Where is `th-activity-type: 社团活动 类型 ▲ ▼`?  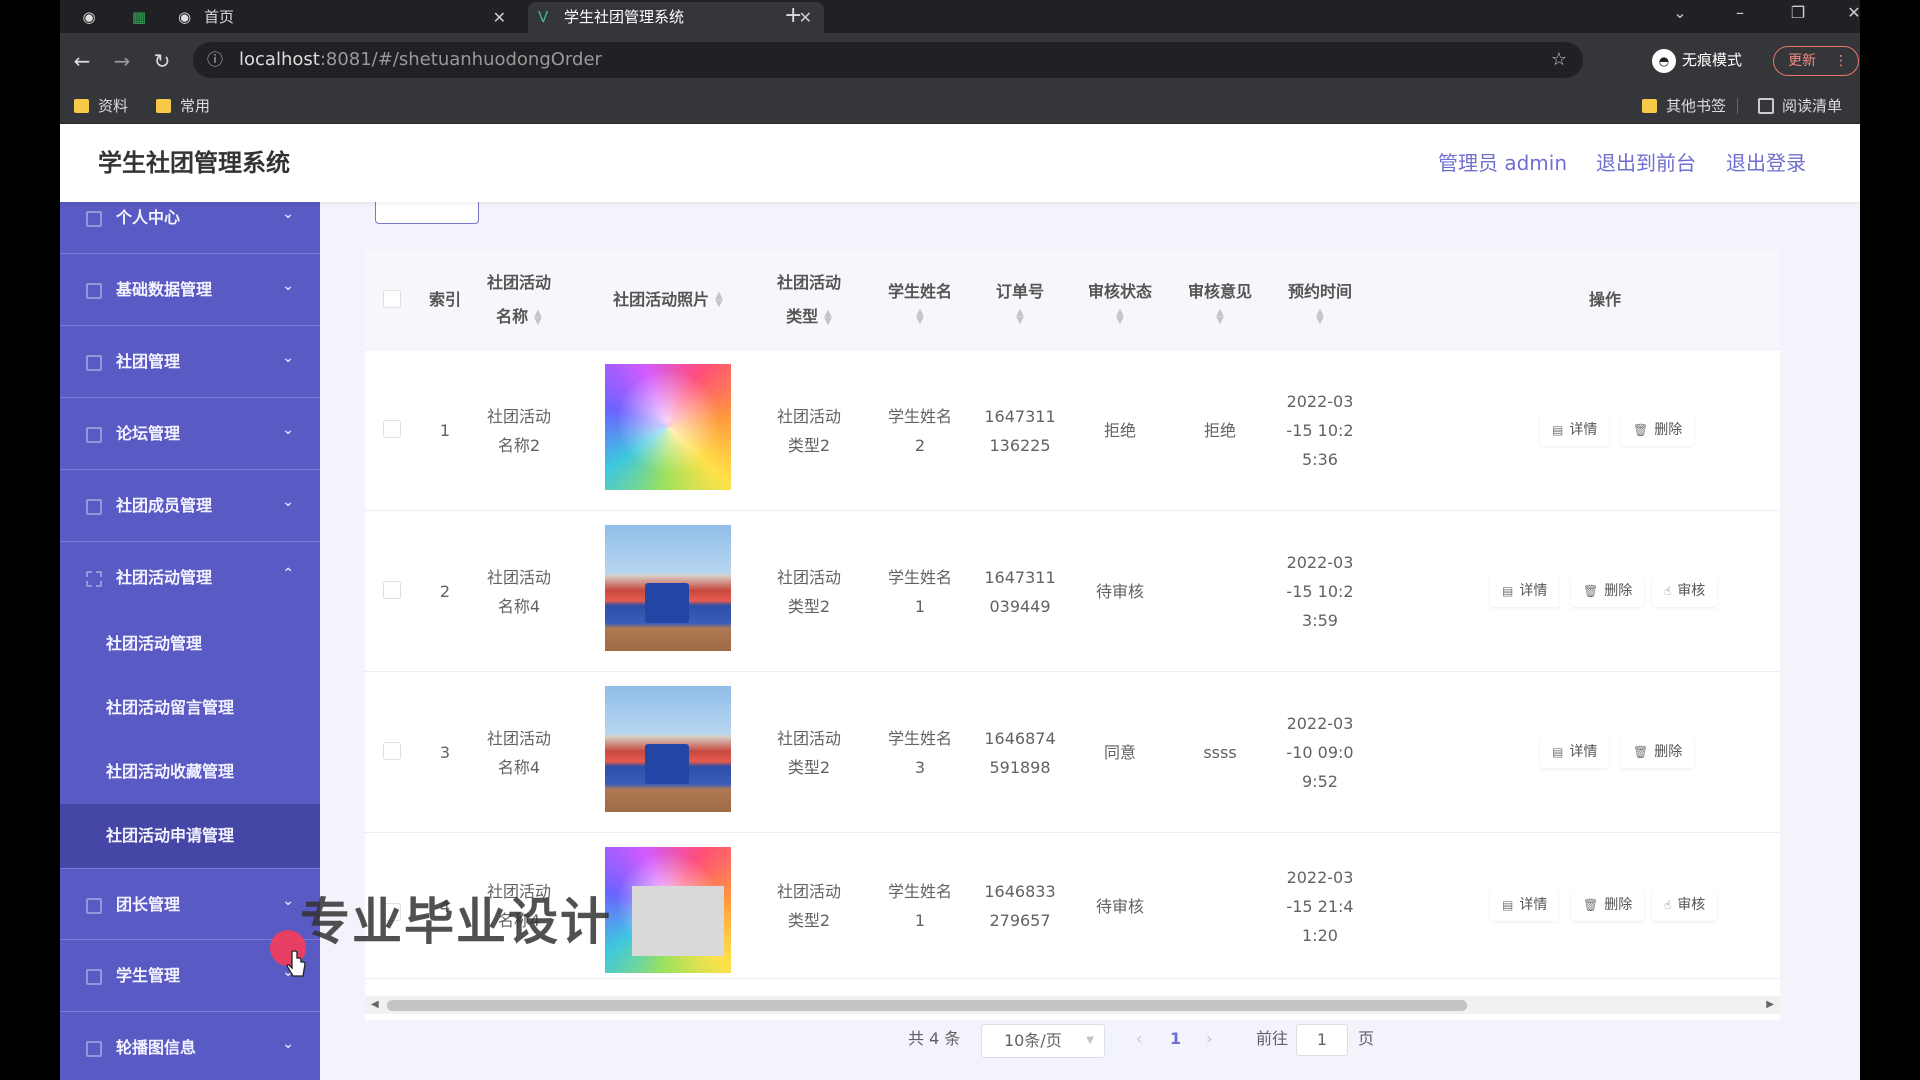 th-activity-type: 社团活动 类型 ▲ ▼ is located at coordinates (809, 300).